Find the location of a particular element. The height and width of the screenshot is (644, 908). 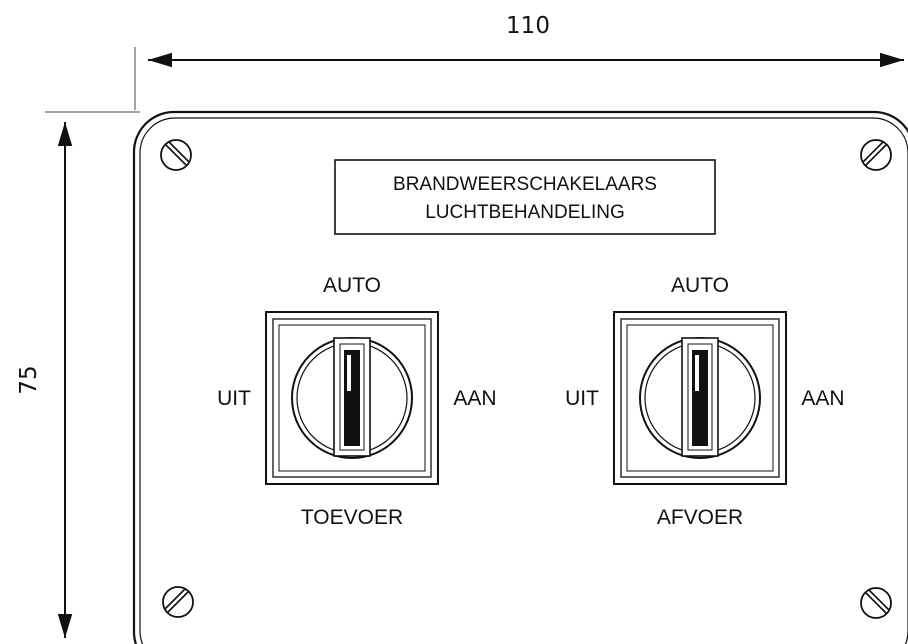

title-line-2: LUCHTBEHANDELING is located at coordinates (525, 212).